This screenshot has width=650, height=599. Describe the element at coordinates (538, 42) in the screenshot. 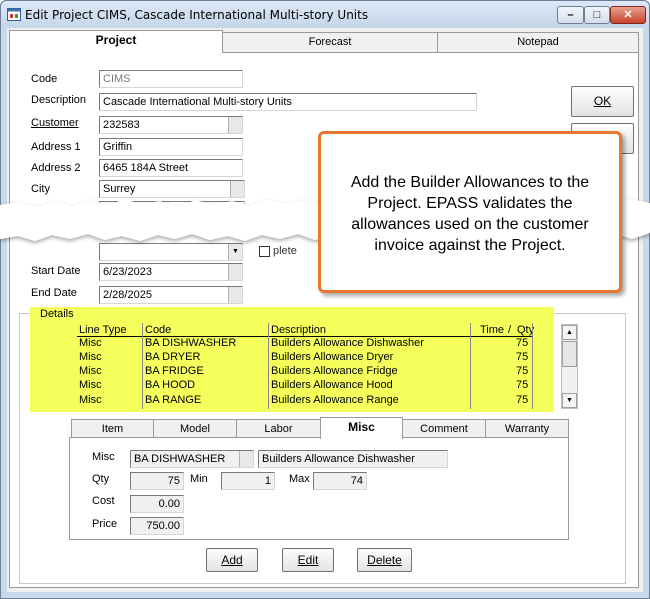

I see `tab-notepad: Notepad` at that location.